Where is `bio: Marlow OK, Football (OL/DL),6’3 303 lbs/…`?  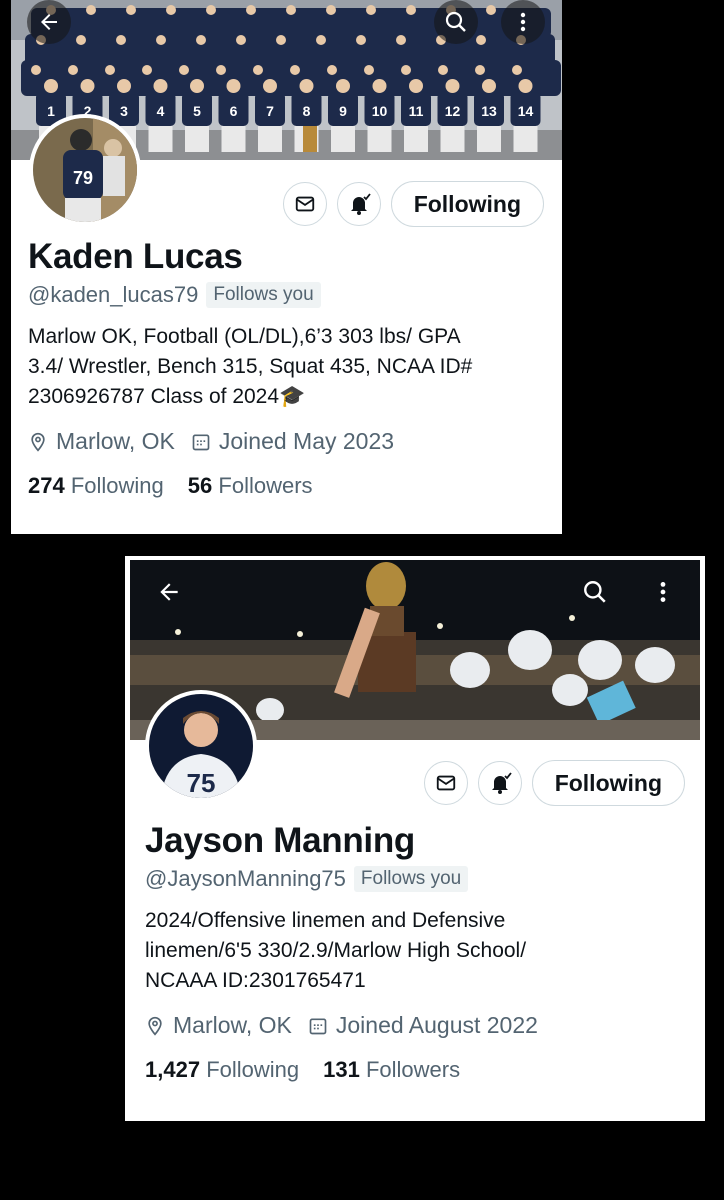 bio: Marlow OK, Football (OL/DL),6’3 303 lbs/… is located at coordinates (250, 366).